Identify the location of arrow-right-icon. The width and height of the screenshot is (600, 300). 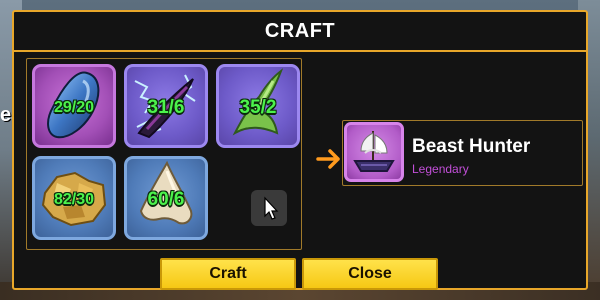
(328, 159).